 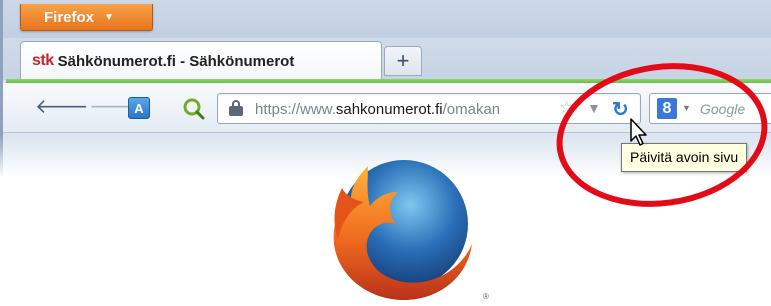 I want to click on stk-favicon-icon: stk, so click(x=43, y=60).